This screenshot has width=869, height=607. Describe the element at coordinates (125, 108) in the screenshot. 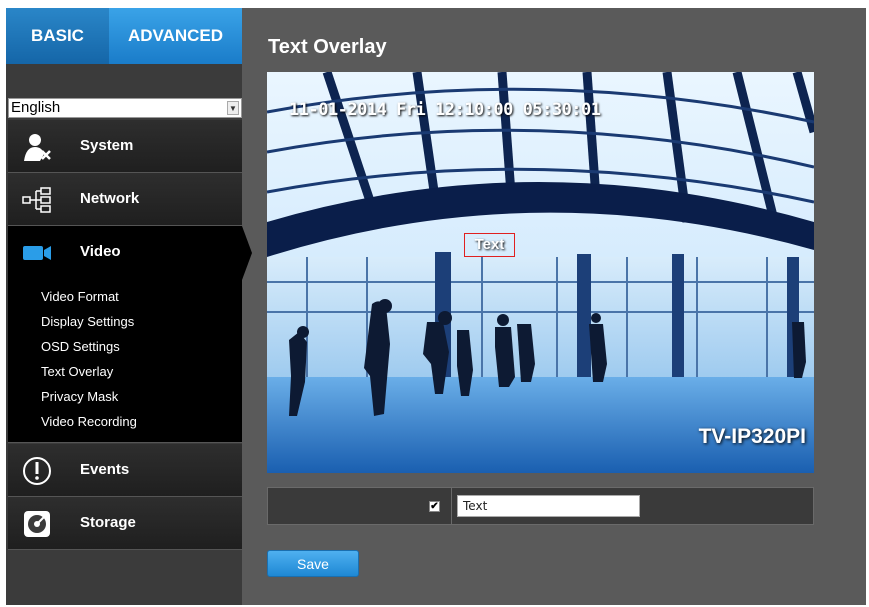

I see `language-select: English ▼` at that location.